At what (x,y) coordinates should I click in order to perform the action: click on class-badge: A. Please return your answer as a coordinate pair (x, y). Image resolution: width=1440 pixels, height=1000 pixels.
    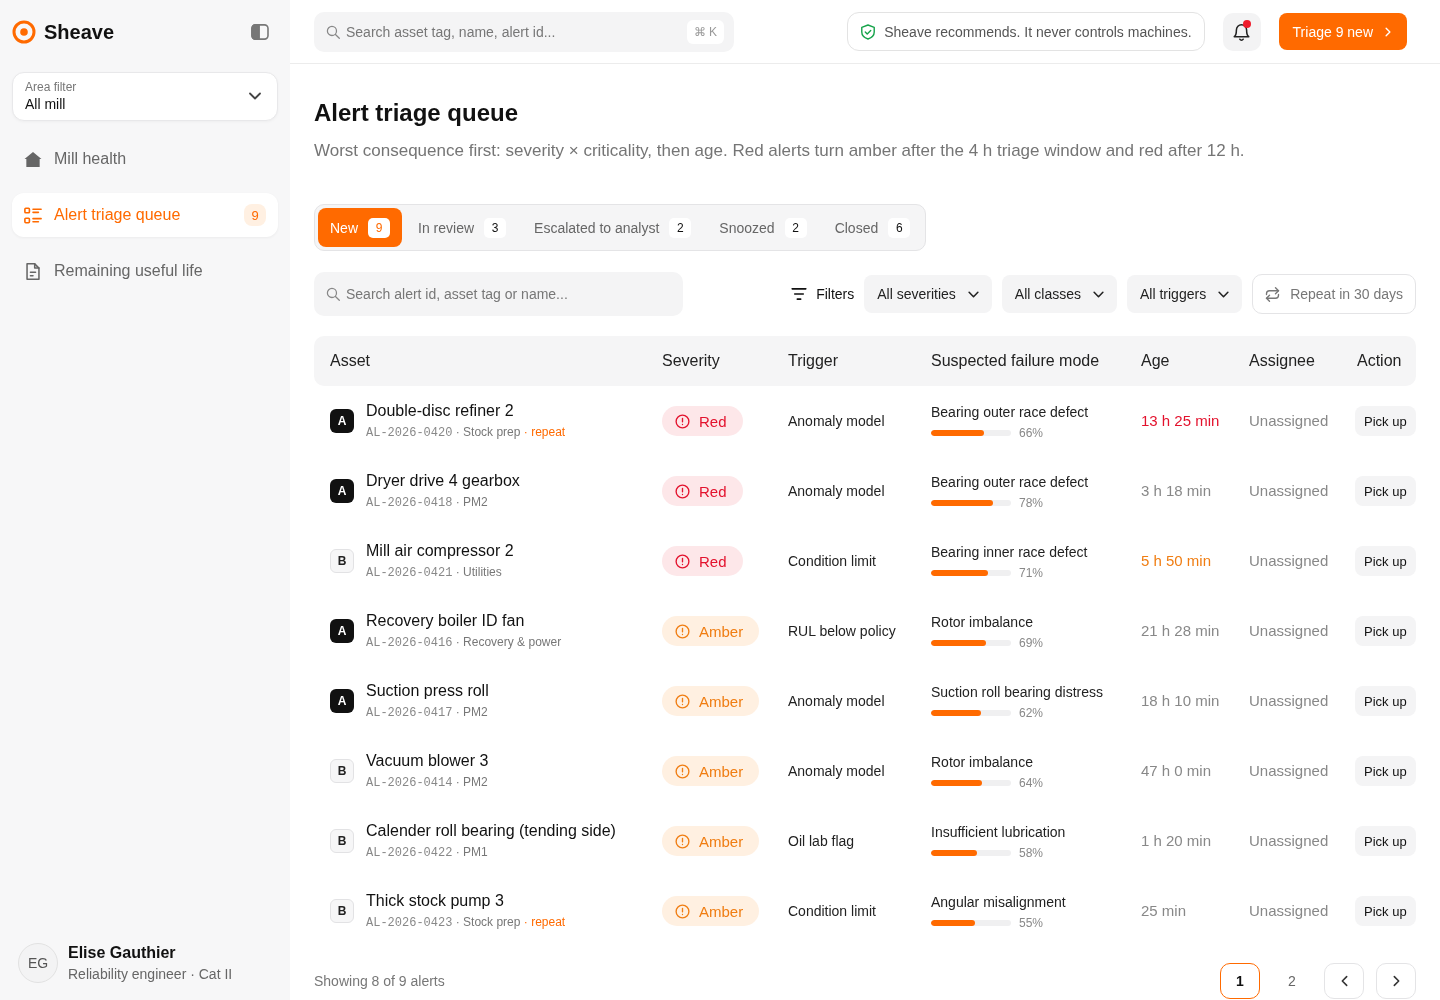
    Looking at the image, I should click on (342, 491).